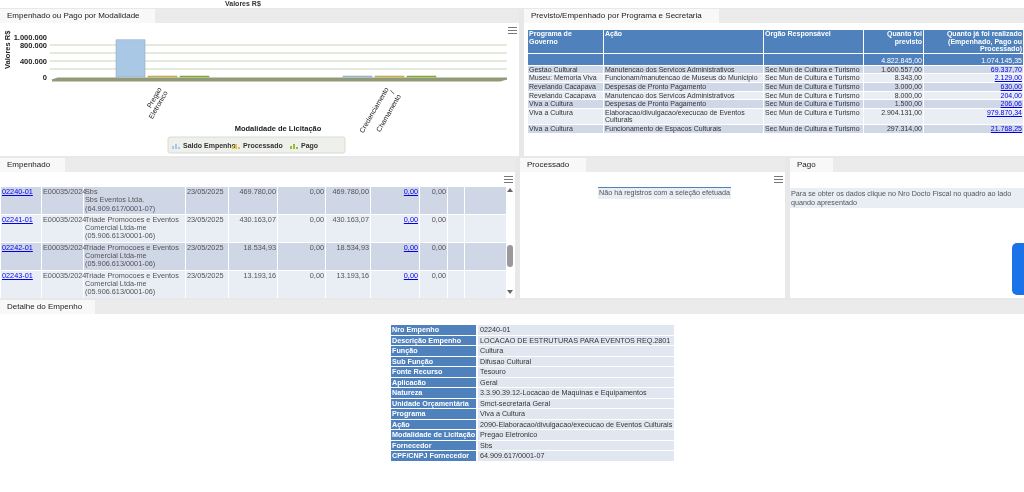  Describe the element at coordinates (77, 16) in the screenshot. I see `panel-tab: Empenhado ou Pago por Modalidade` at that location.